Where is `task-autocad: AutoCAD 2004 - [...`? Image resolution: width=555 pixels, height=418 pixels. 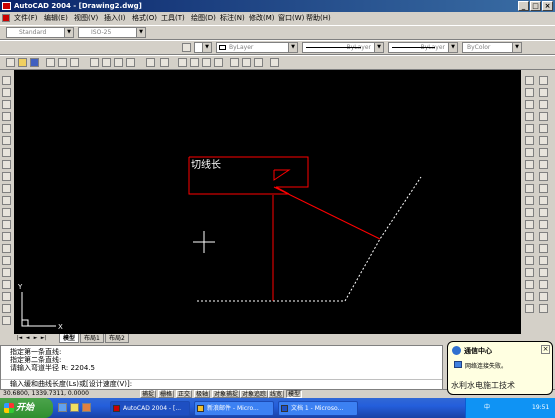
task-autocad: AutoCAD 2004 - [... is located at coordinates (150, 408).